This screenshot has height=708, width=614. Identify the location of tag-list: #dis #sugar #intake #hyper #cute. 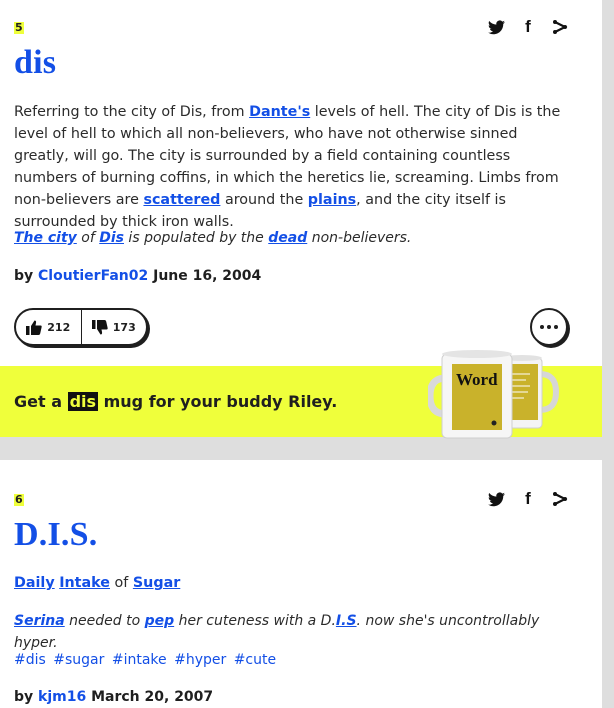
(146, 660).